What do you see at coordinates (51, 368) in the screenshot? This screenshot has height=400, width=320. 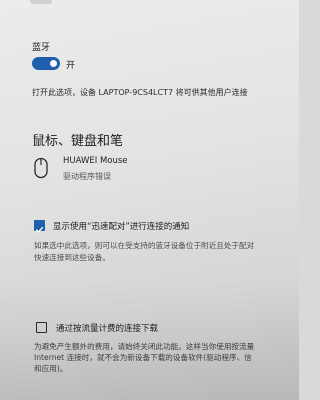 I see `metered-description-line: 和应用)。` at bounding box center [51, 368].